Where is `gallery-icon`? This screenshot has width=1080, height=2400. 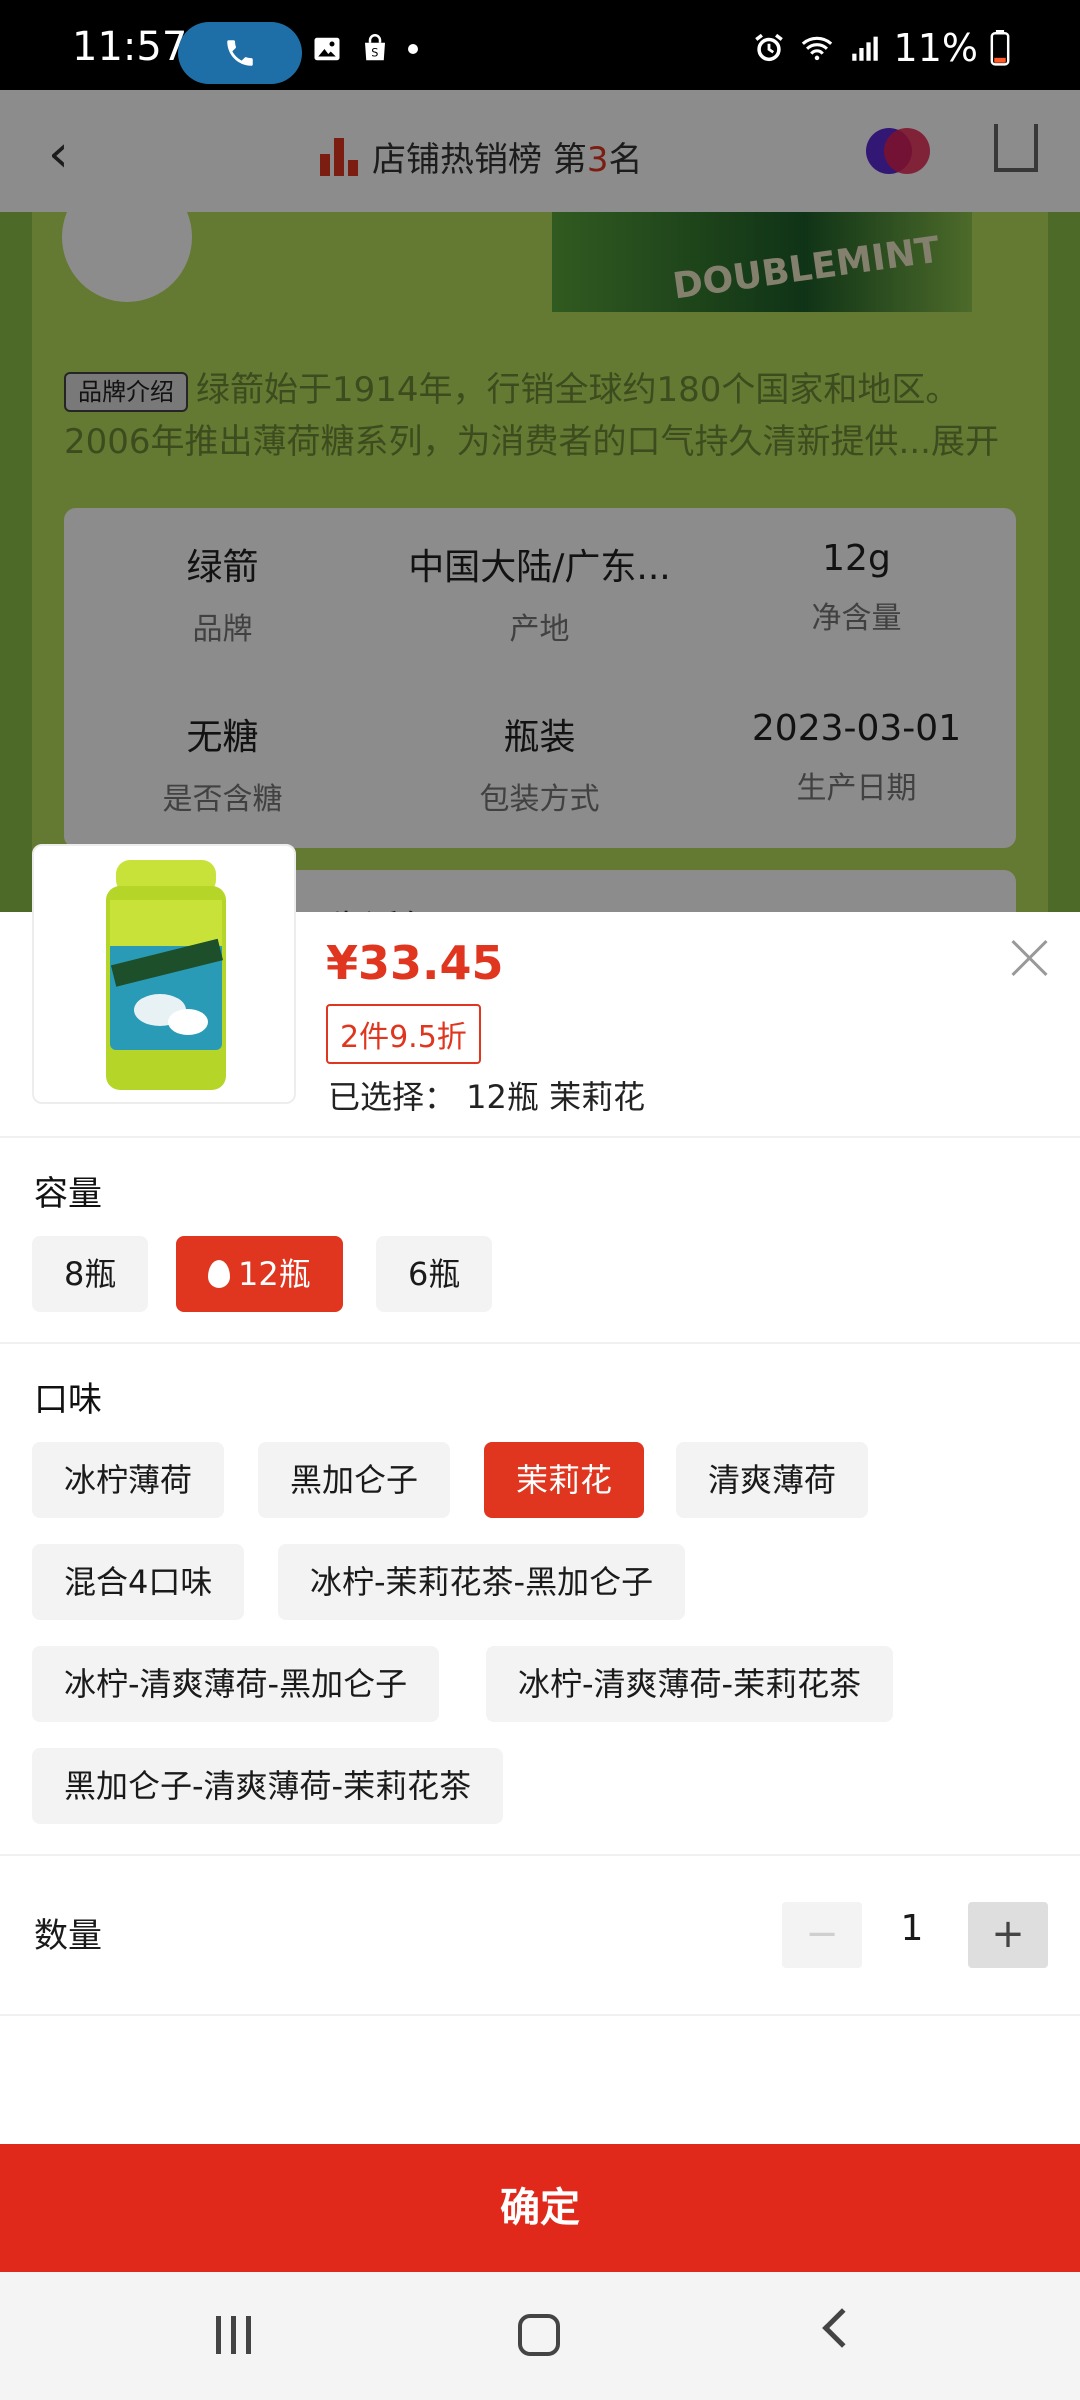 gallery-icon is located at coordinates (327, 49).